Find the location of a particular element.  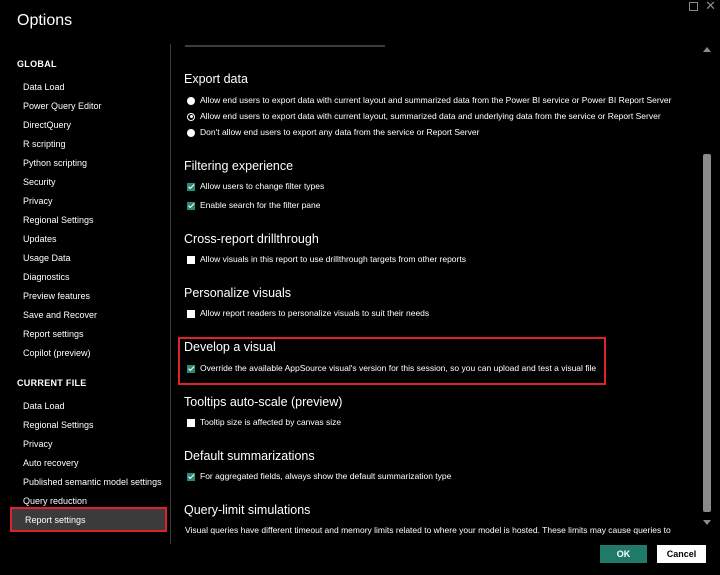

option-label: Allow users to change filter types is located at coordinates (262, 186).